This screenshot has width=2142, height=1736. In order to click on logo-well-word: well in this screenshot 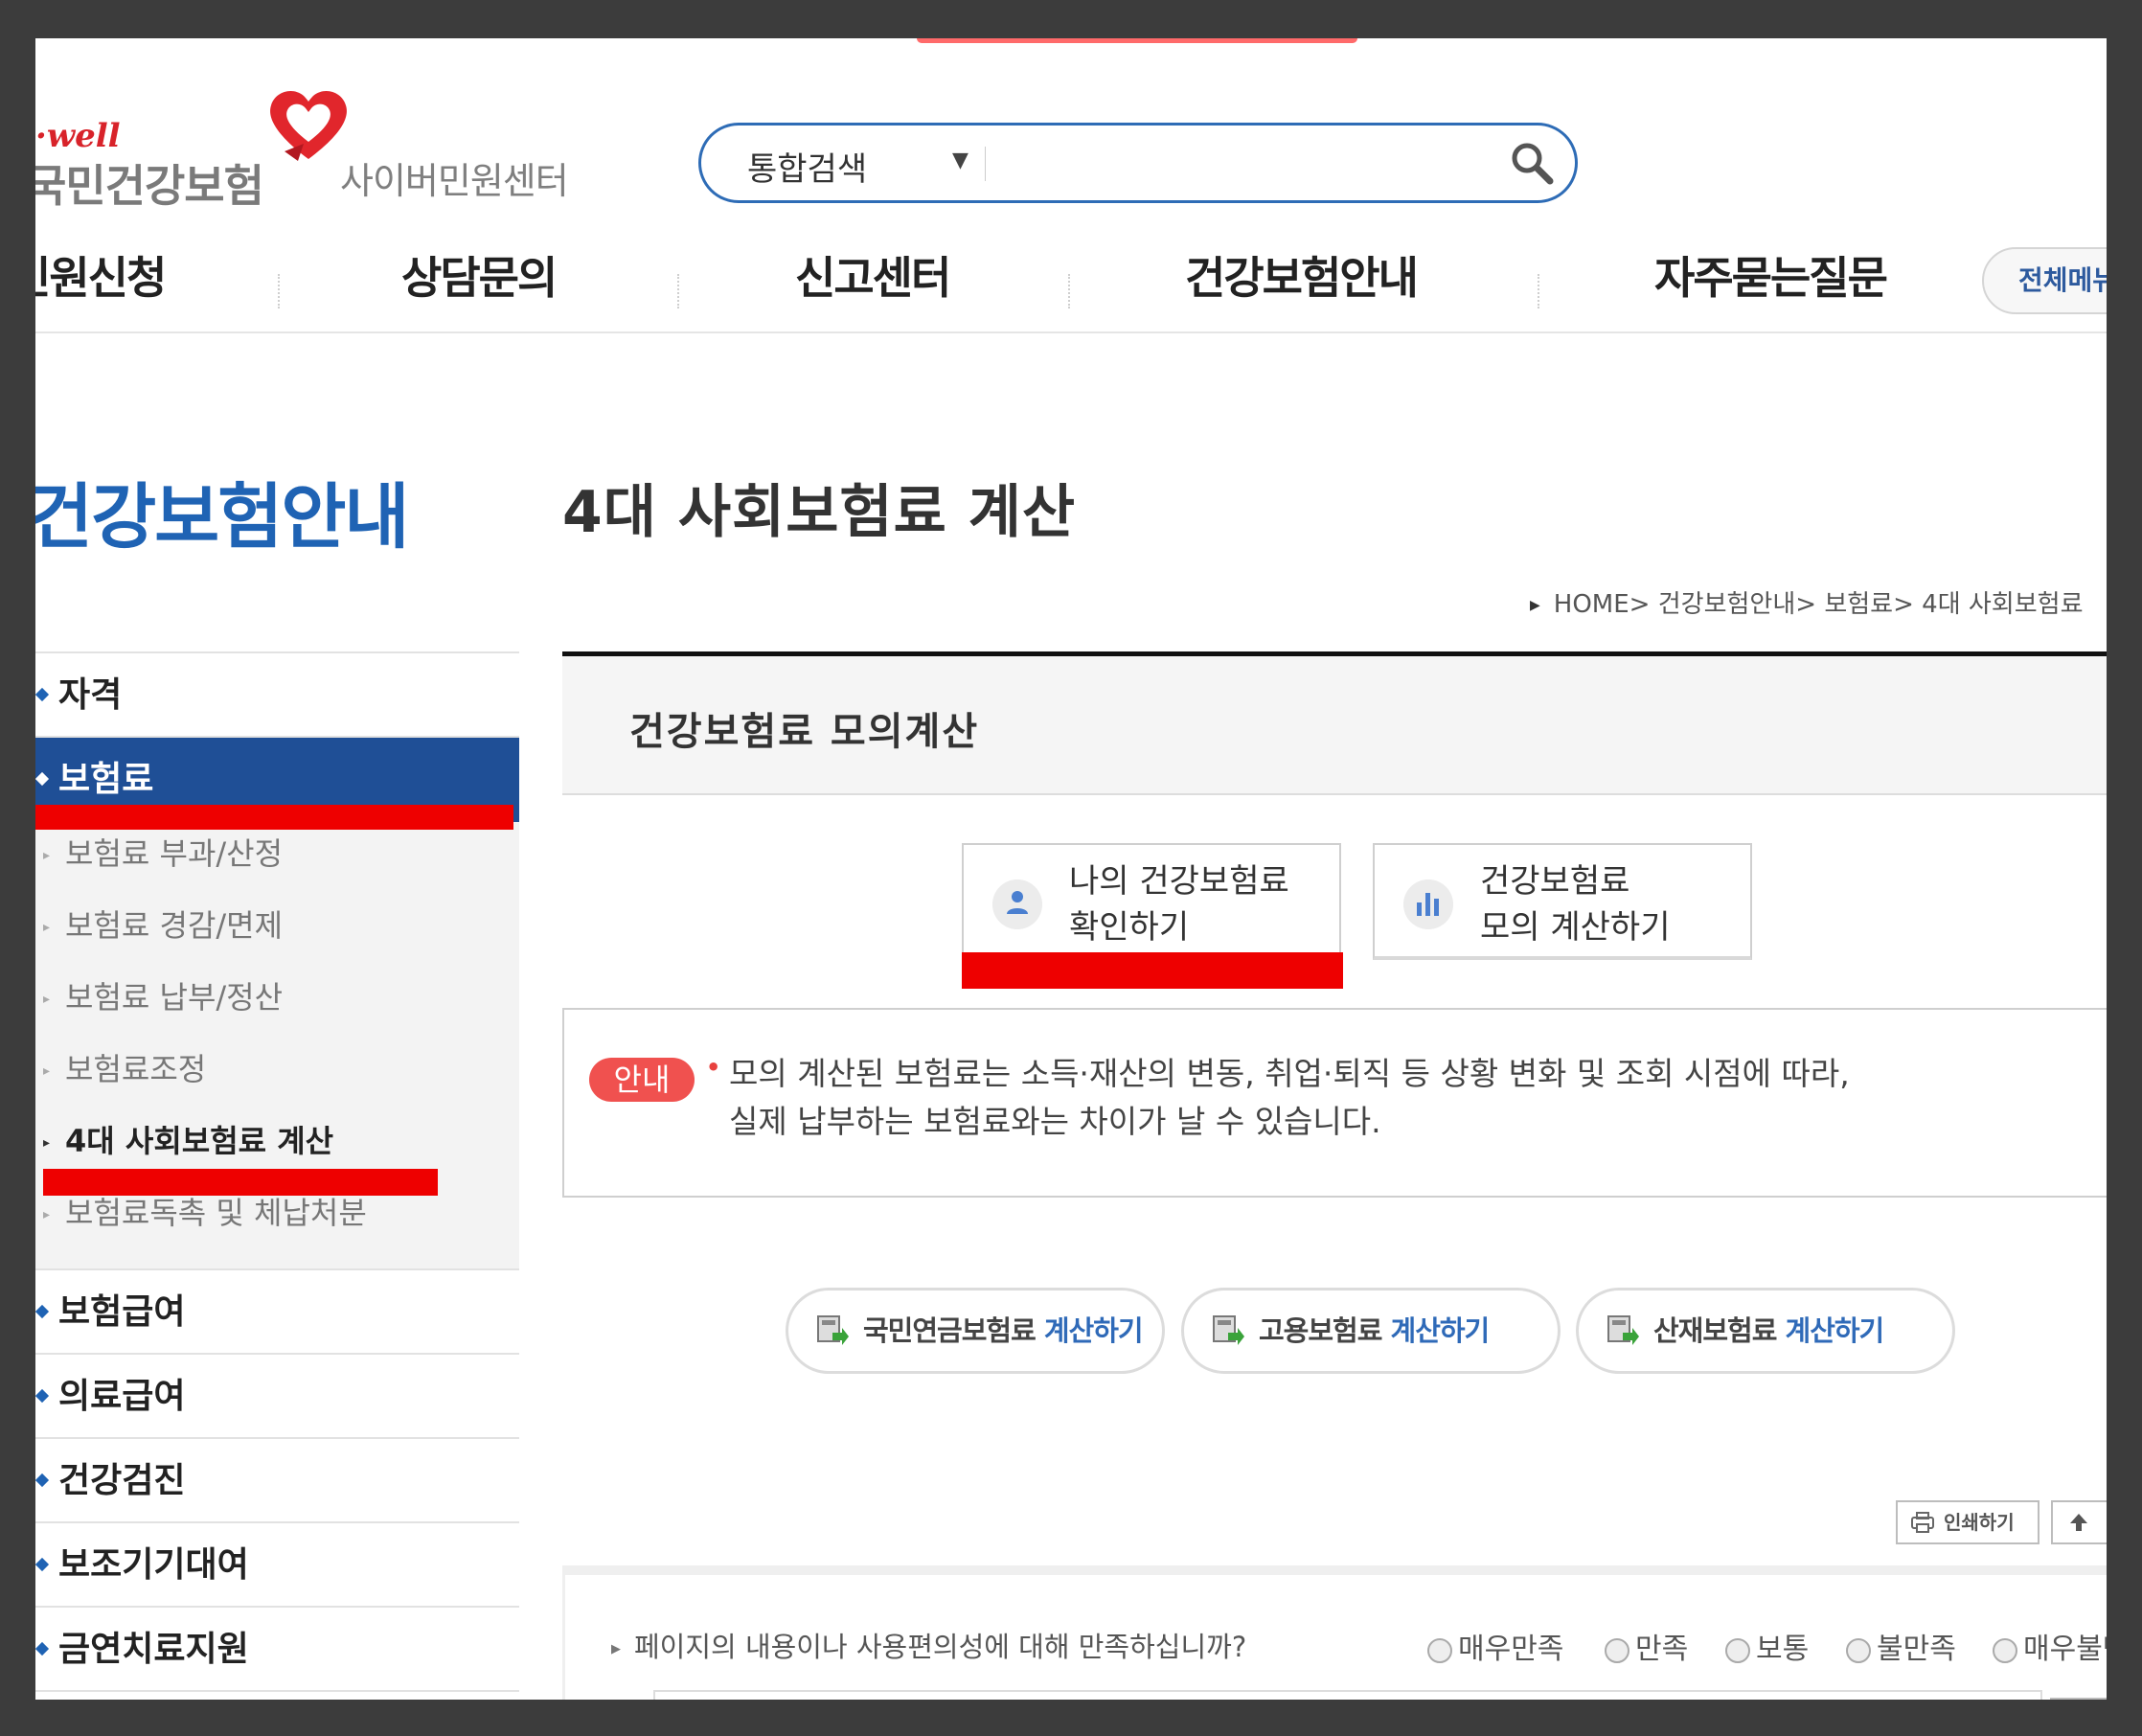, I will do `click(83, 136)`.